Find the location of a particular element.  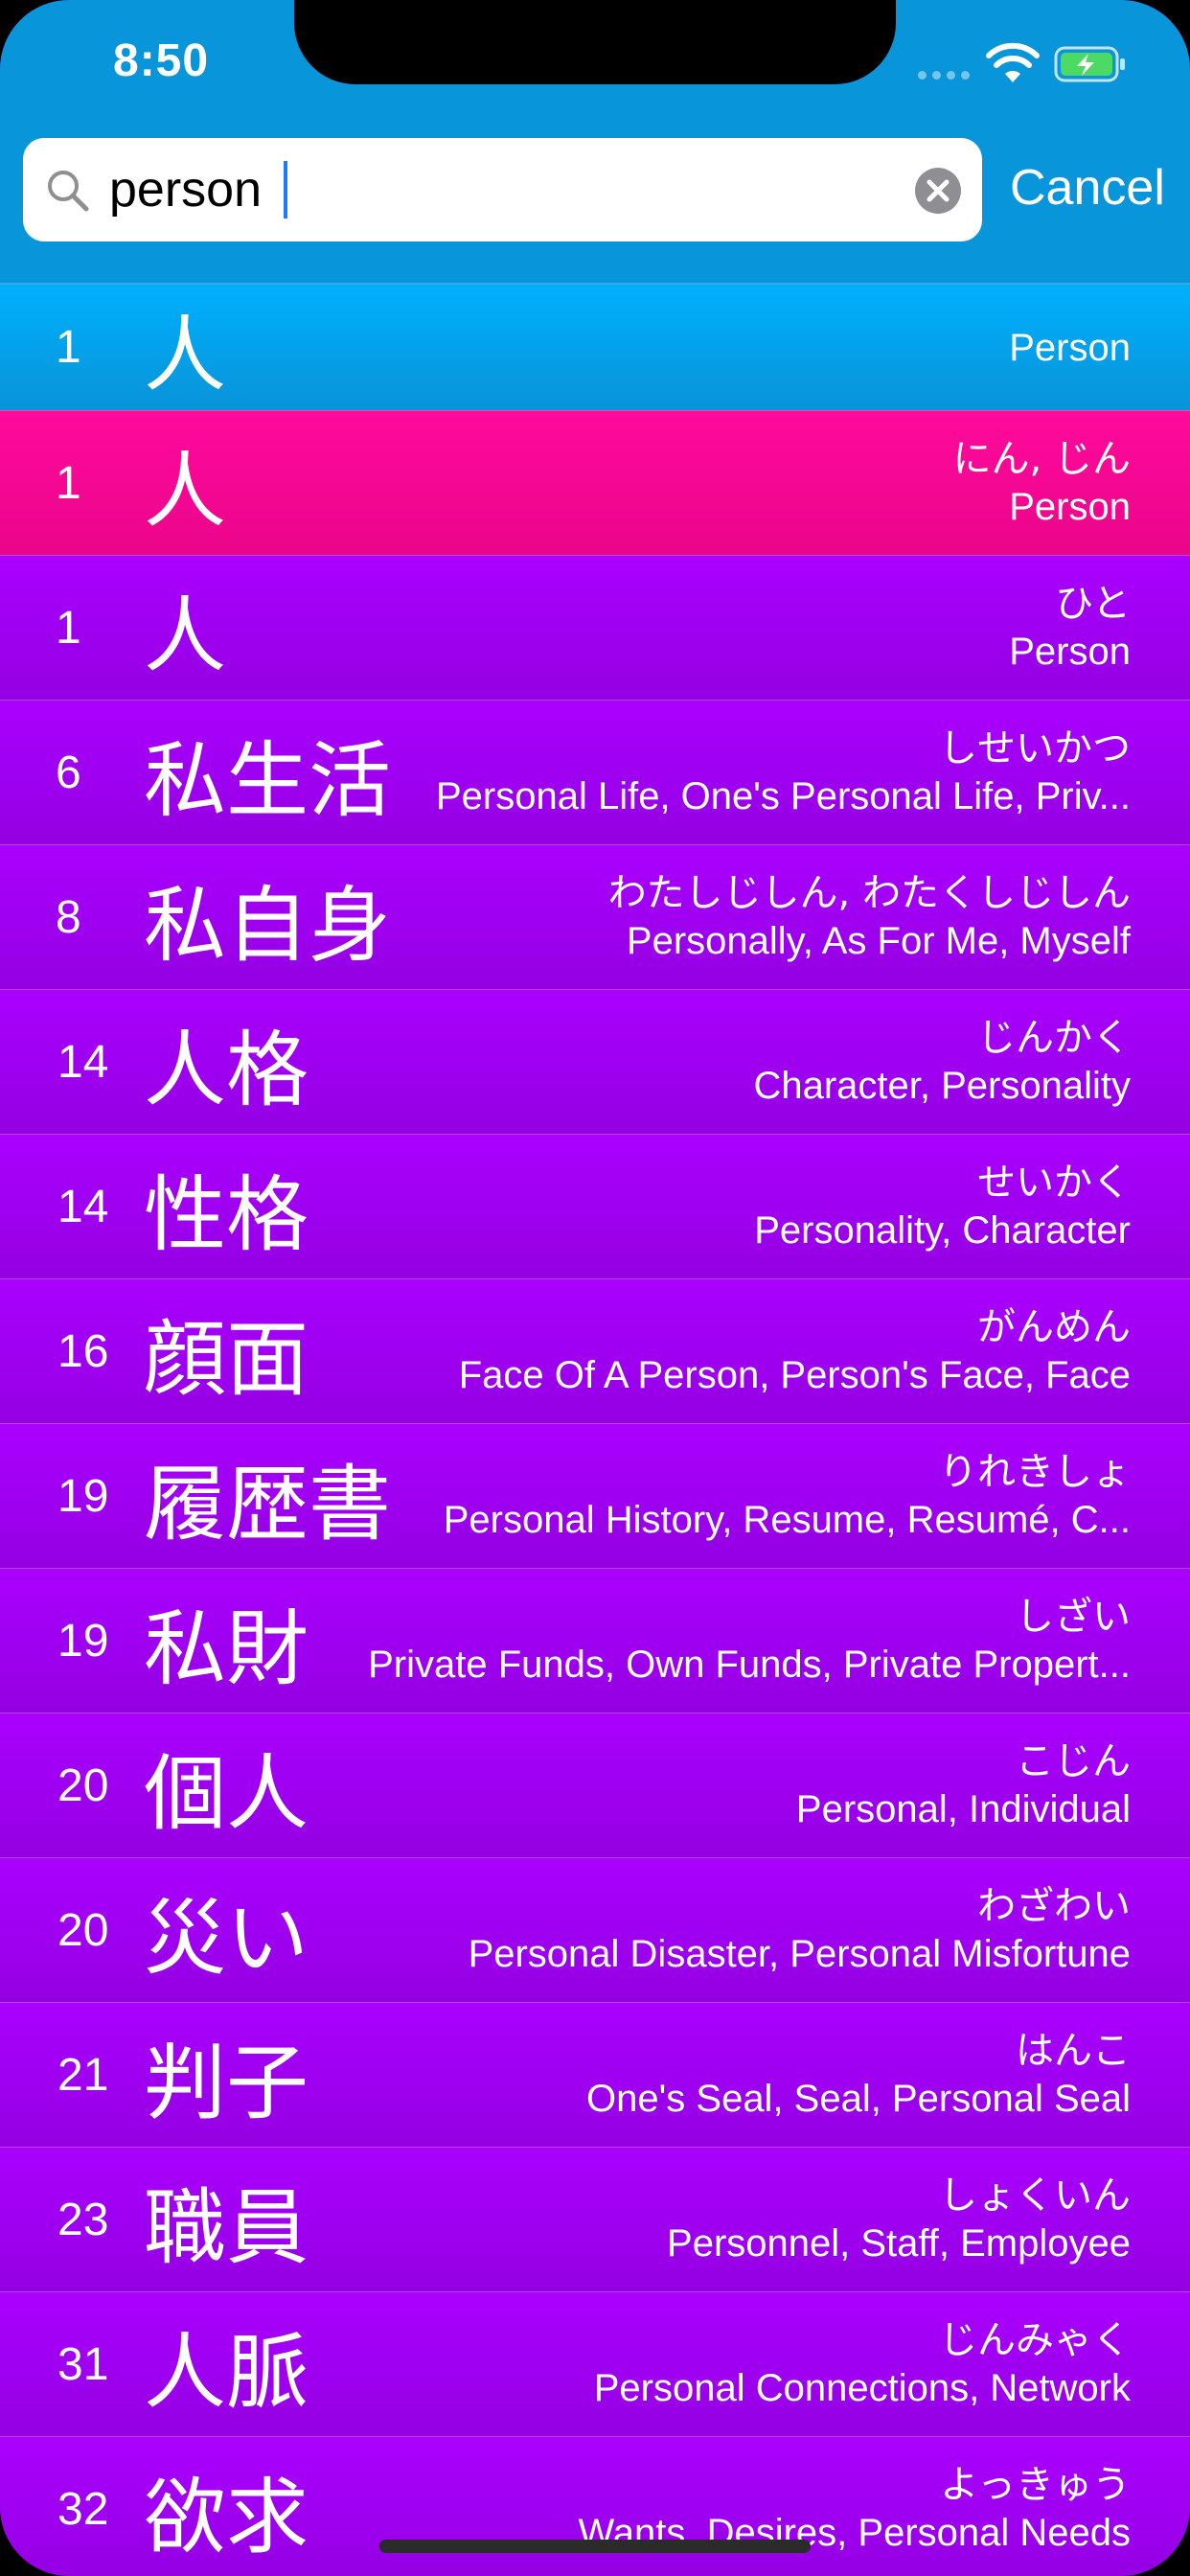

result-row: 31 人脈 じんみゃく Personal Connections, Network is located at coordinates (595, 2363).